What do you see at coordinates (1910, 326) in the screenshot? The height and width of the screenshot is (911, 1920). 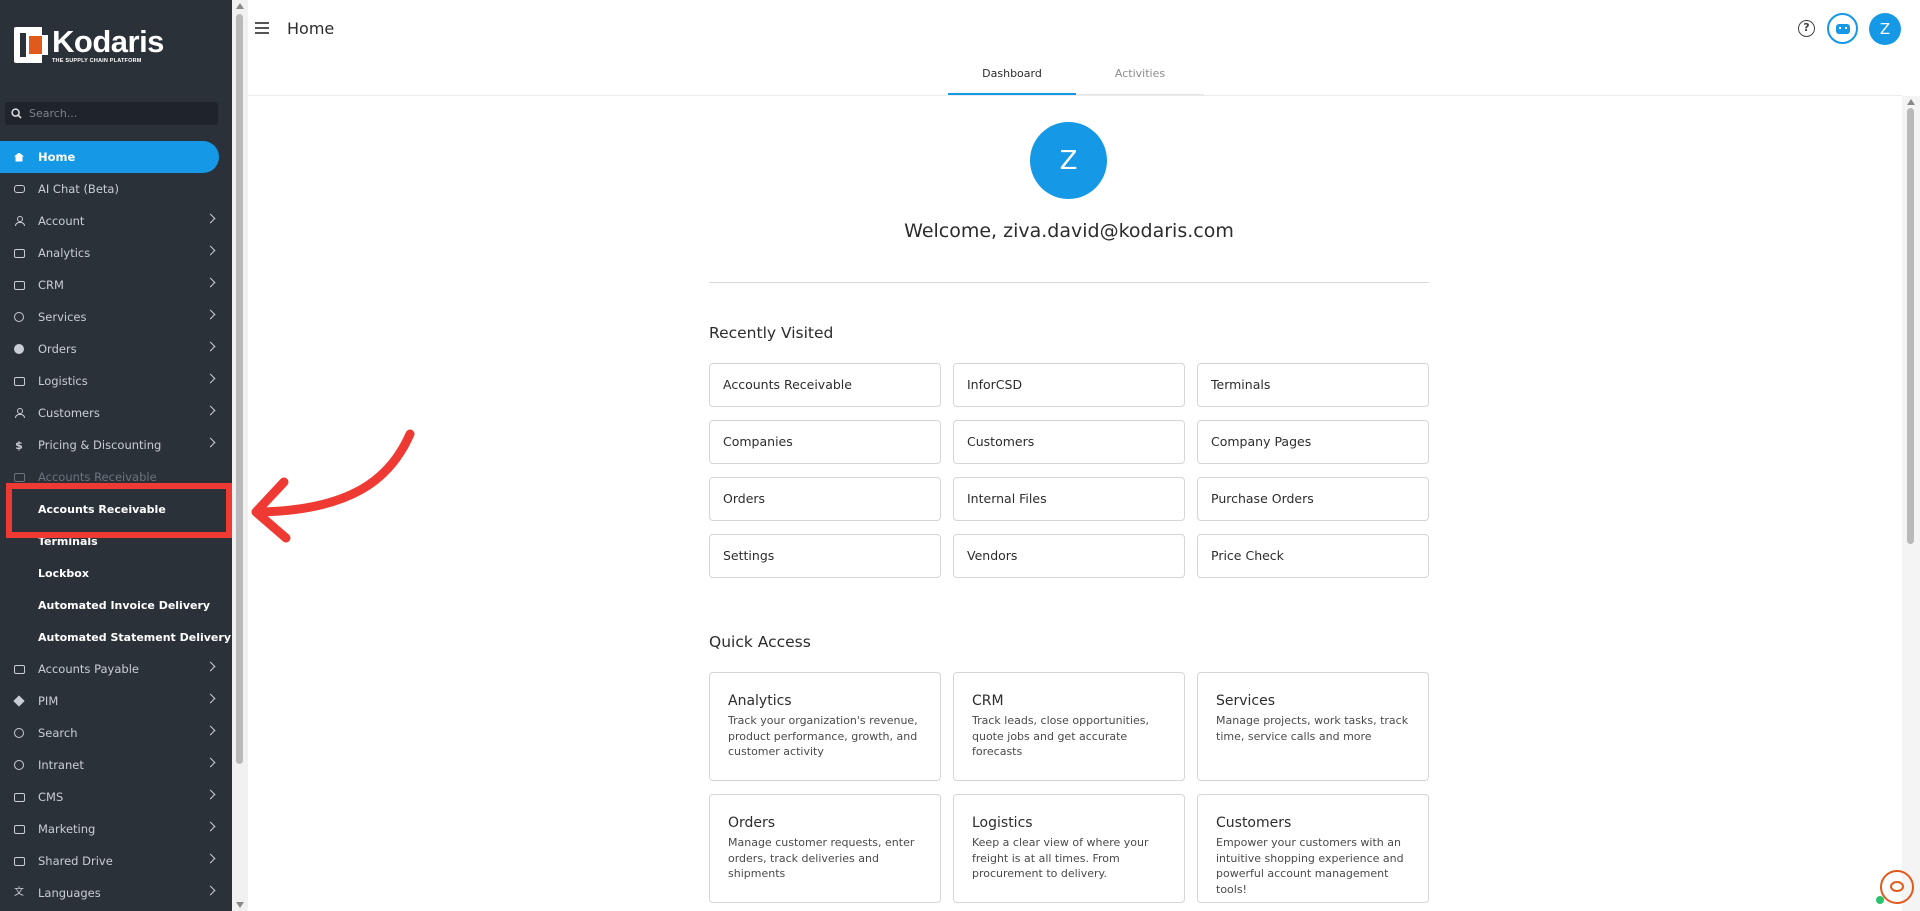 I see `main-scrollbar-thumb` at bounding box center [1910, 326].